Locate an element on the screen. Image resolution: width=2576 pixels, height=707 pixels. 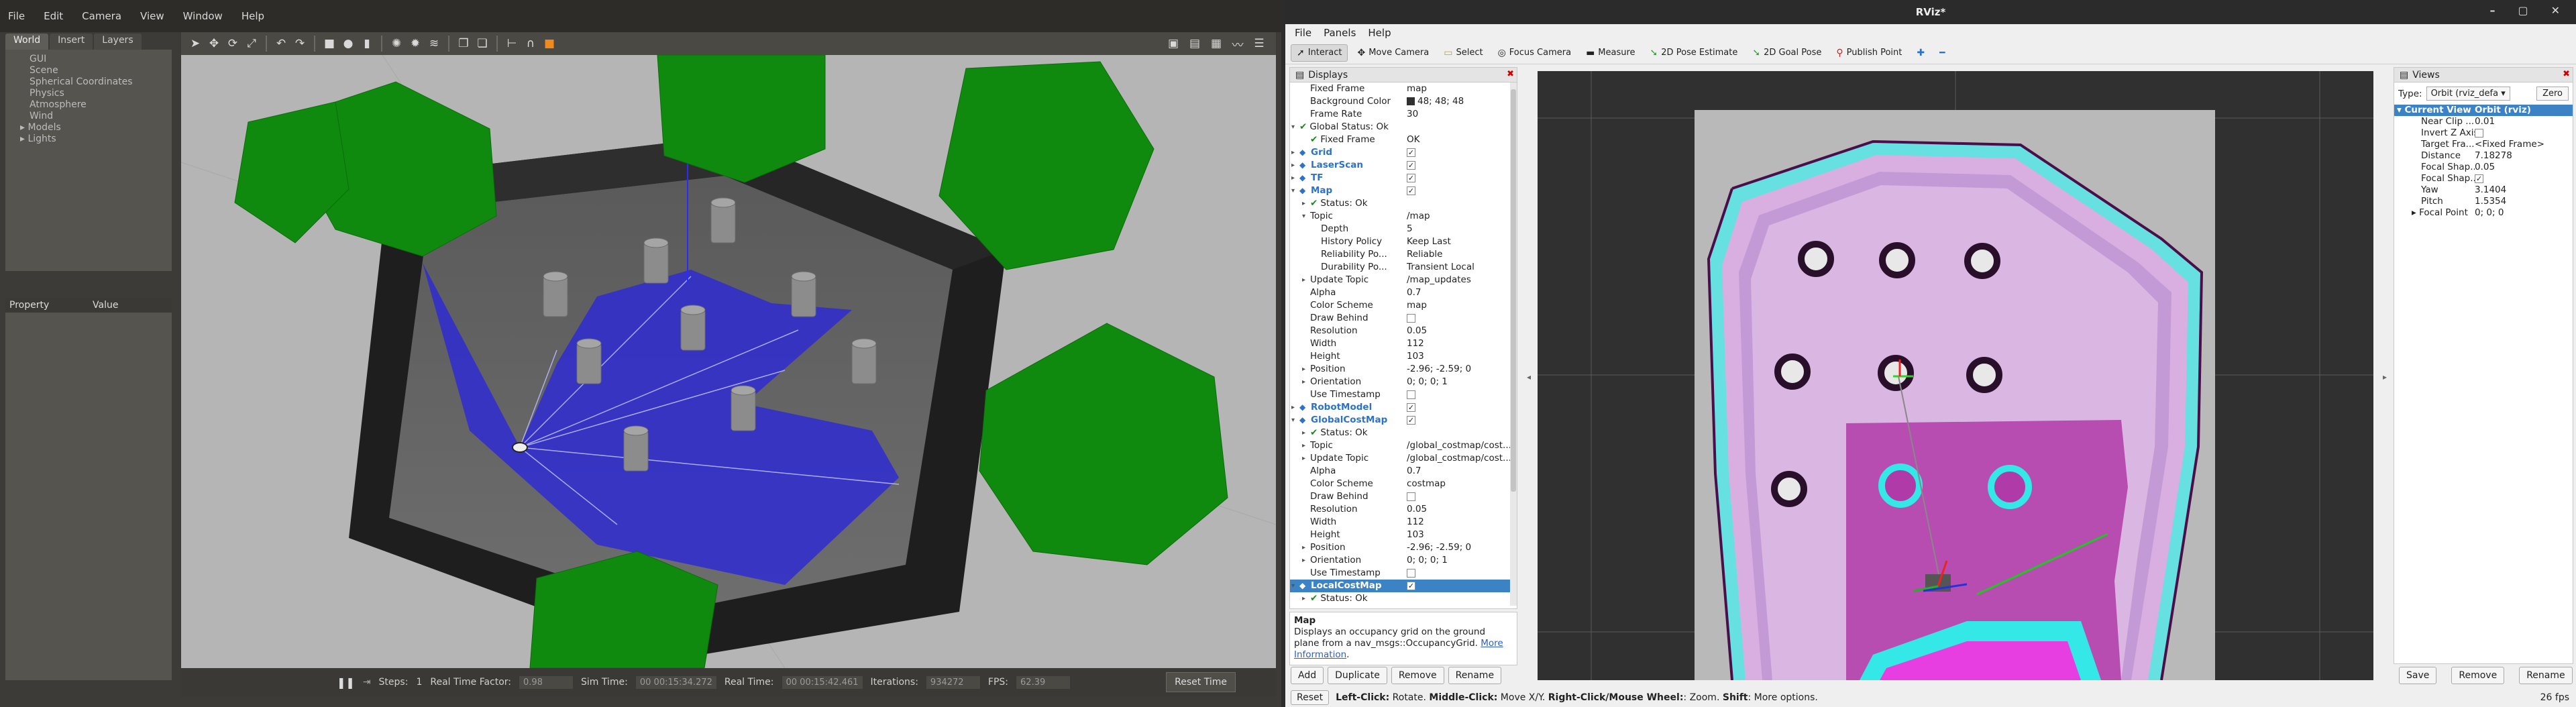
tree-item-spherical: Spherical Coordinates is located at coordinates (88, 82).